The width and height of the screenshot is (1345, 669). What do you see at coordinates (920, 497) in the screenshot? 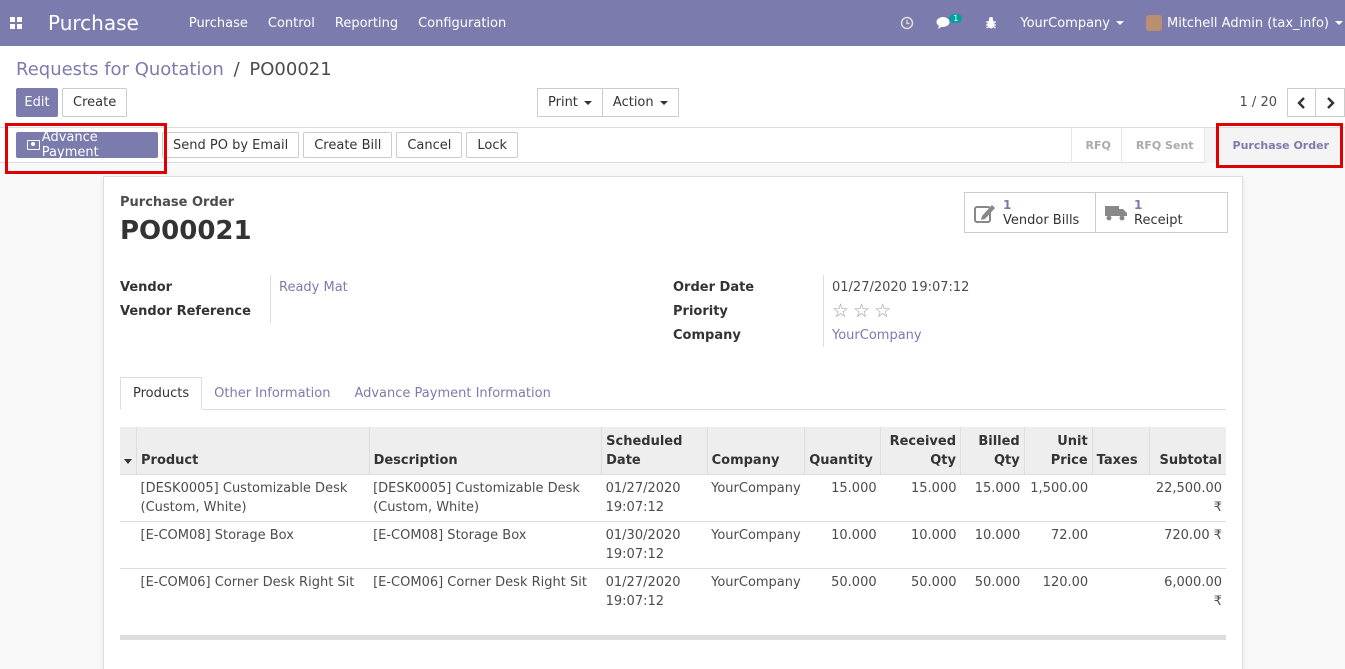
I see `cell-received: 15.000` at bounding box center [920, 497].